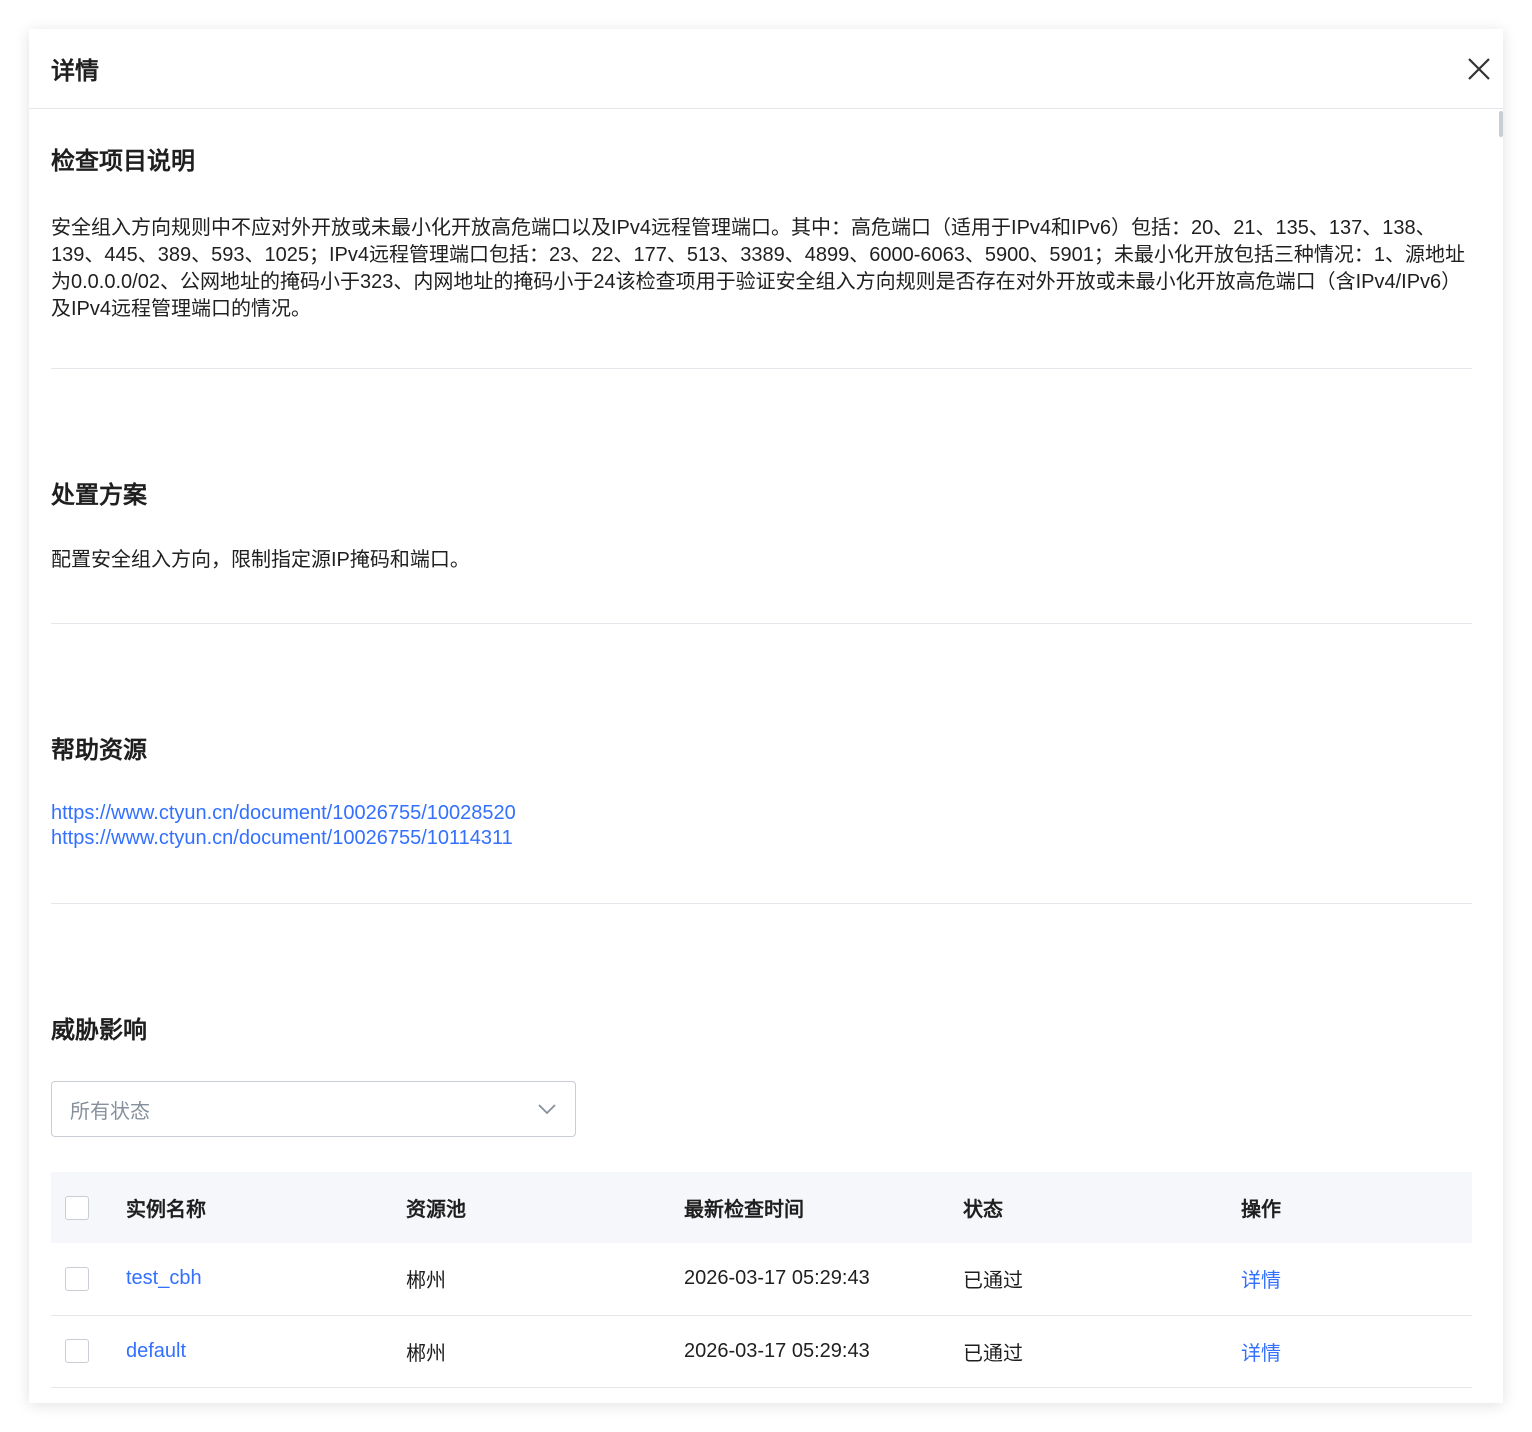 The width and height of the screenshot is (1532, 1432). I want to click on instance-name-link: default, so click(266, 1351).